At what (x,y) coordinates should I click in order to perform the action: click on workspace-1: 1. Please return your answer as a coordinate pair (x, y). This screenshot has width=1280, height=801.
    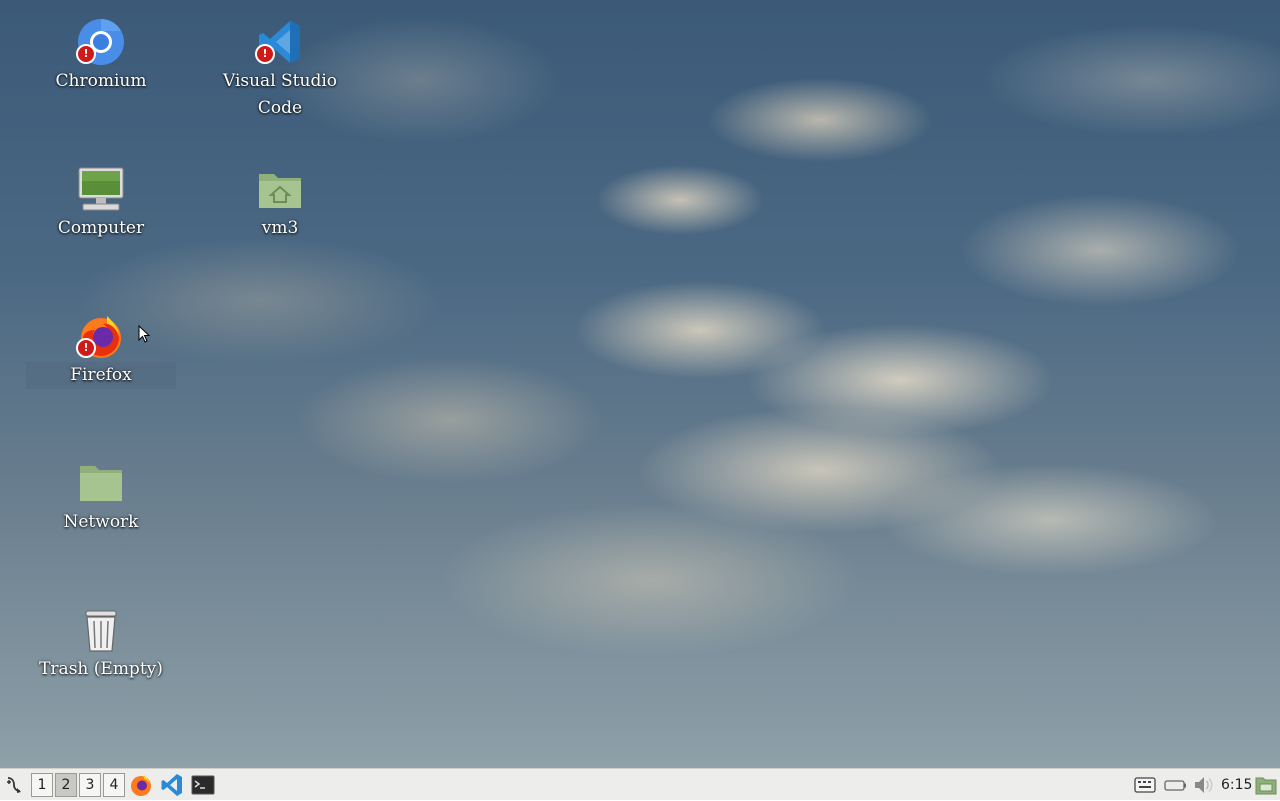
    Looking at the image, I should click on (42, 785).